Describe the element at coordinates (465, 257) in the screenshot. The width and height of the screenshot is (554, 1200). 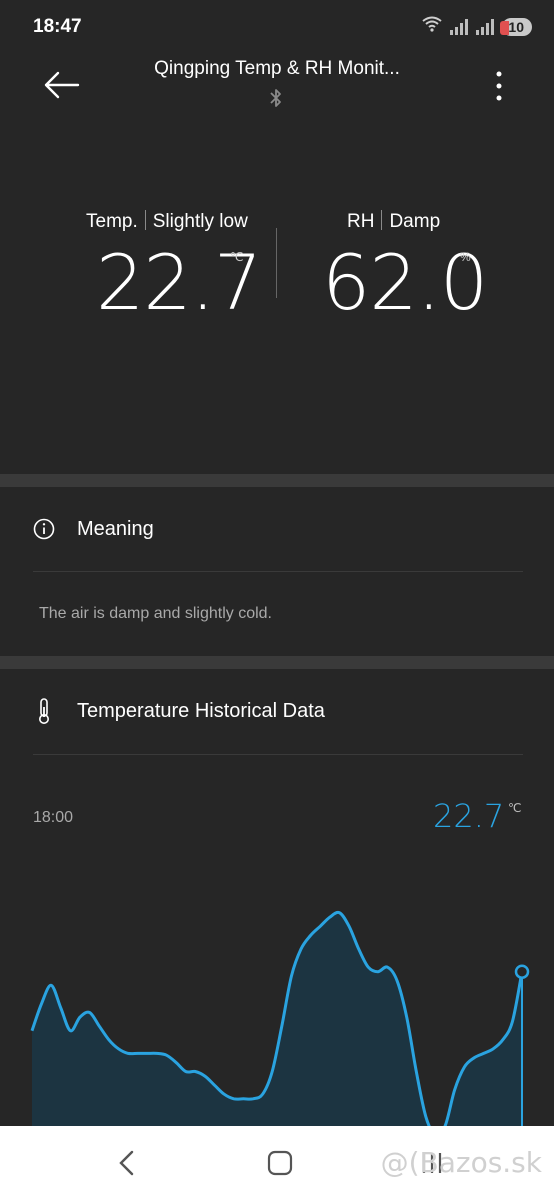
I see `rh-unit: %` at that location.